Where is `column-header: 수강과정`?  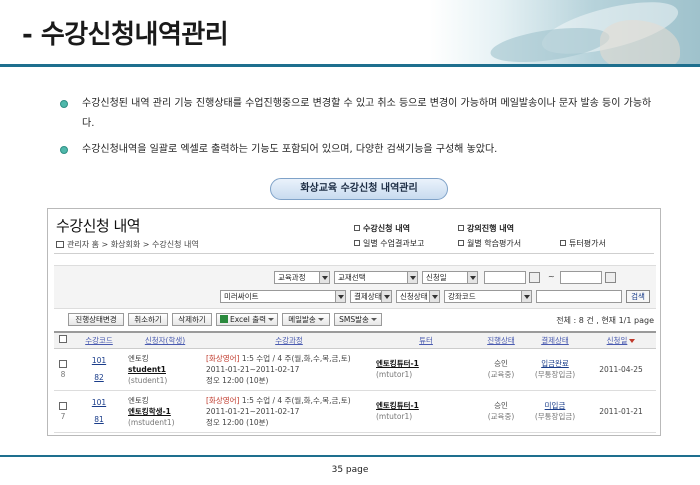
column-header: 수강과정 is located at coordinates (289, 340).